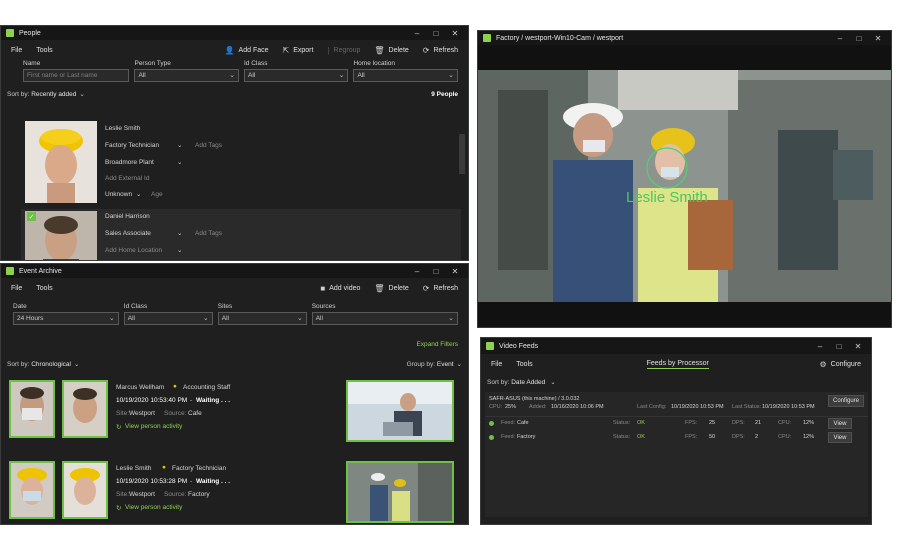  I want to click on tab-feeds-by-processor: Feeds by Processor, so click(677, 364).